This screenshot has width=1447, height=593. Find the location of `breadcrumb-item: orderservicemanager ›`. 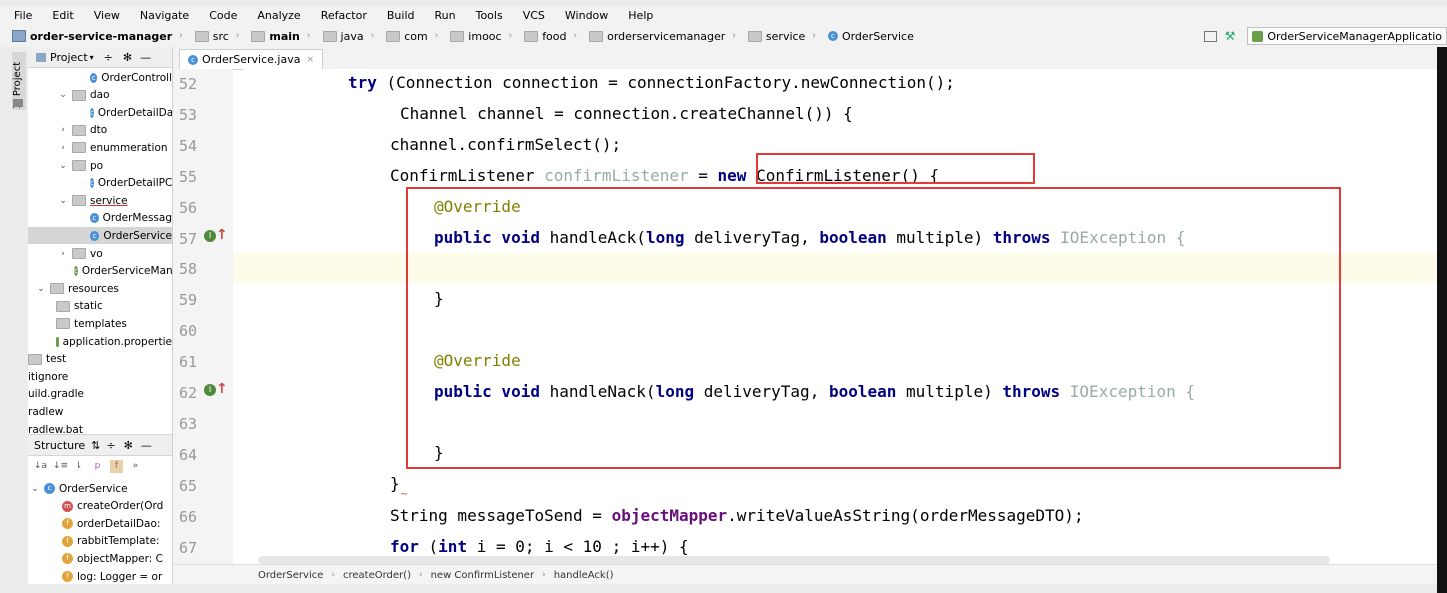

breadcrumb-item: orderservicemanager › is located at coordinates (662, 36).